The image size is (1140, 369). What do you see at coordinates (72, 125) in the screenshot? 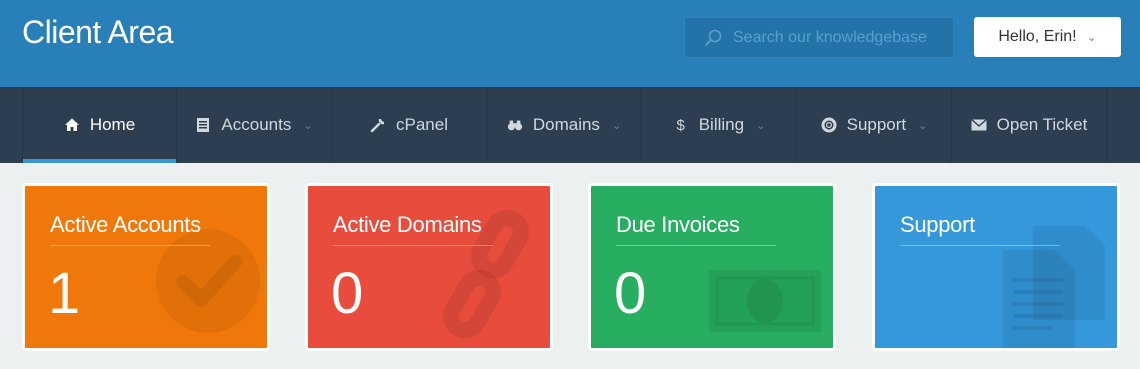
I see `home-icon` at bounding box center [72, 125].